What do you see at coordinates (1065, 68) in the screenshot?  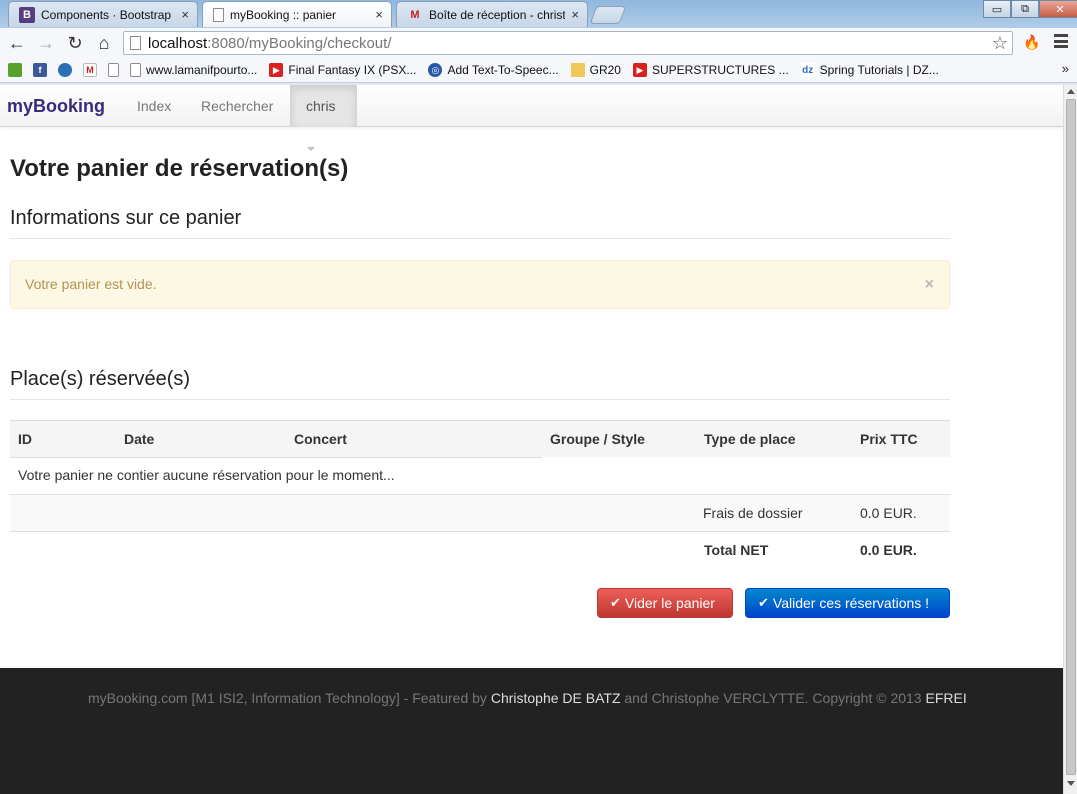 I see `bookmarks-overflow-icon: »` at bounding box center [1065, 68].